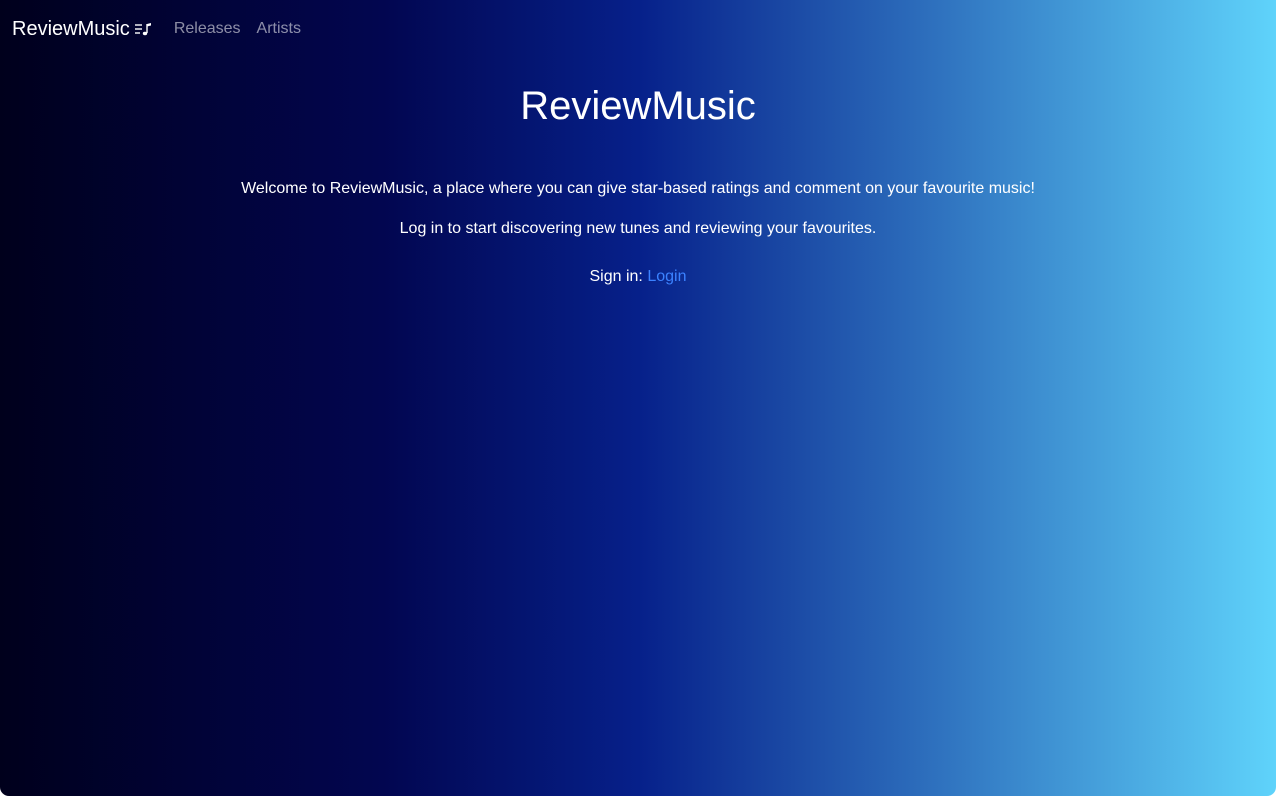 Image resolution: width=1276 pixels, height=797 pixels. What do you see at coordinates (638, 106) in the screenshot?
I see `page-title: ReviewMusic` at bounding box center [638, 106].